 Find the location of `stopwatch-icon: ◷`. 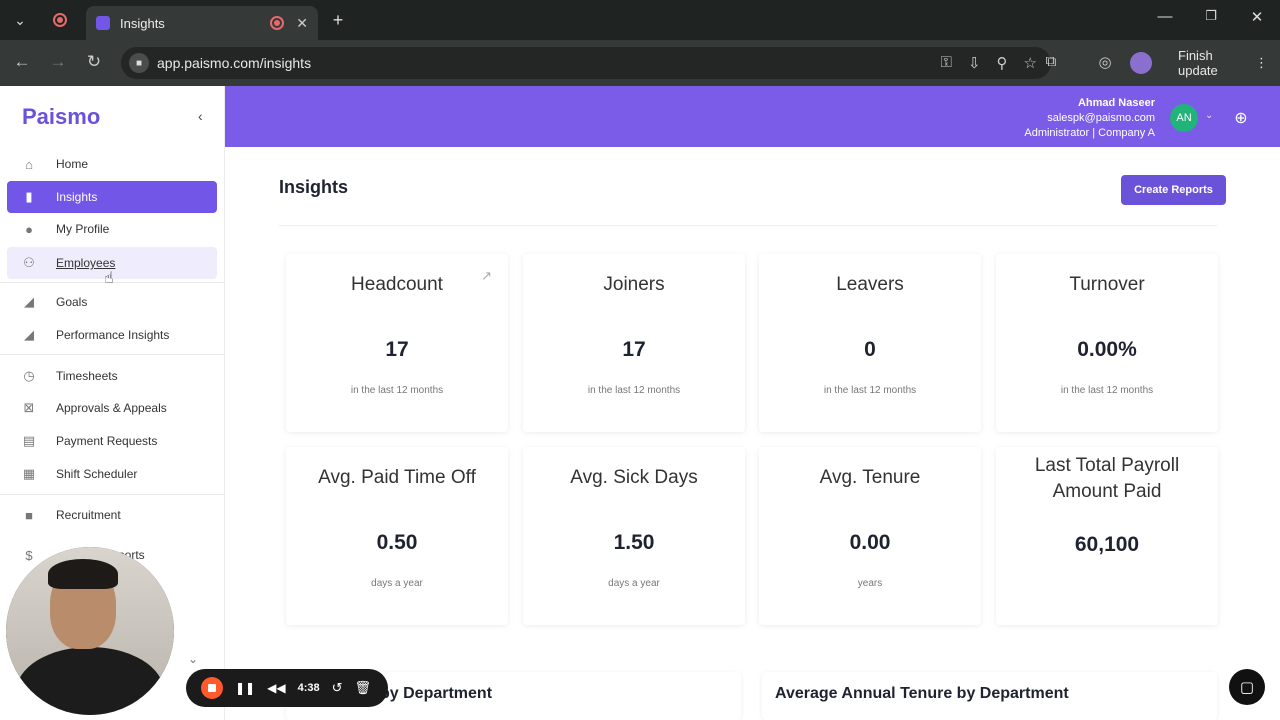

stopwatch-icon: ◷ is located at coordinates (29, 375).